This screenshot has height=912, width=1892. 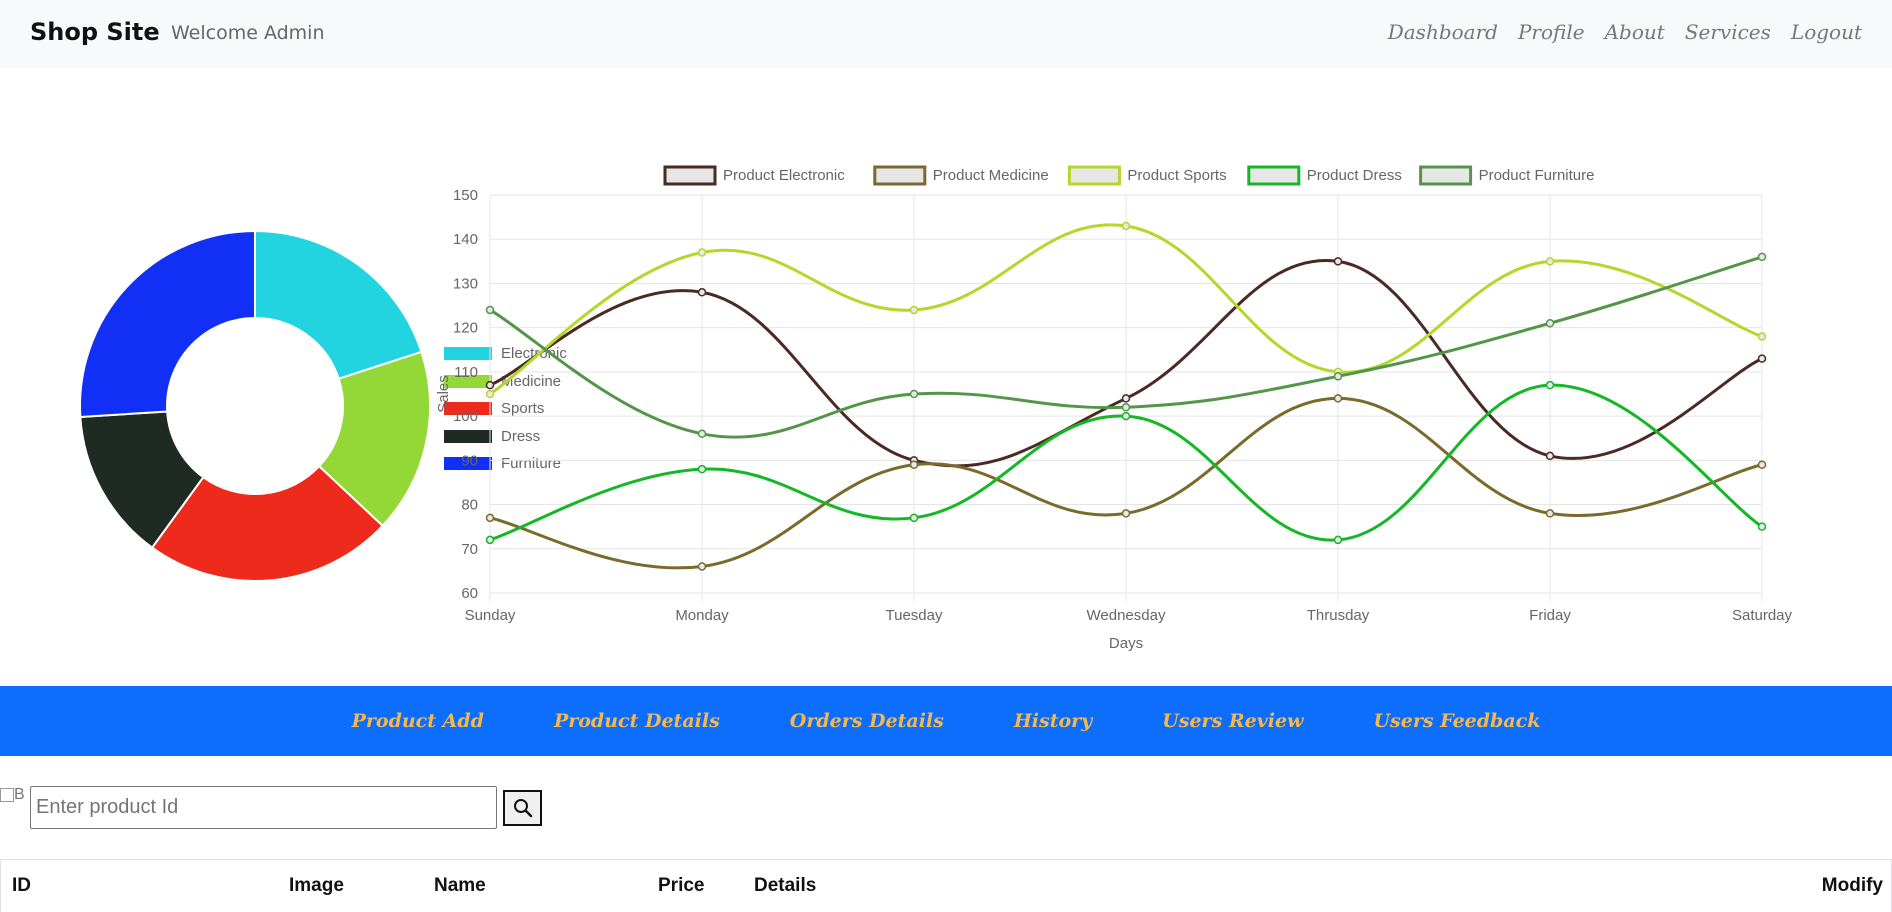 I want to click on y-axis-title: Sales, so click(x=443, y=394).